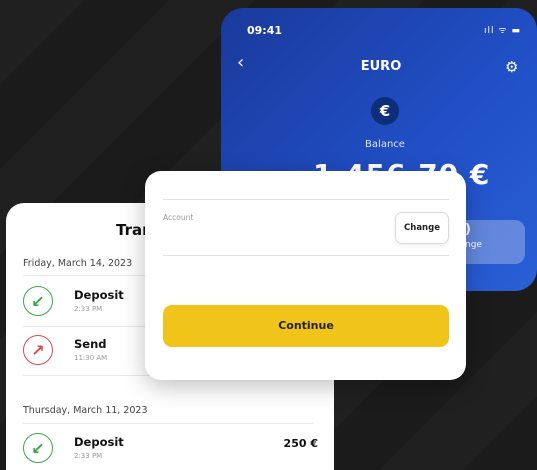 This screenshot has height=470, width=537. What do you see at coordinates (90, 344) in the screenshot?
I see `transaction-name: Send` at bounding box center [90, 344].